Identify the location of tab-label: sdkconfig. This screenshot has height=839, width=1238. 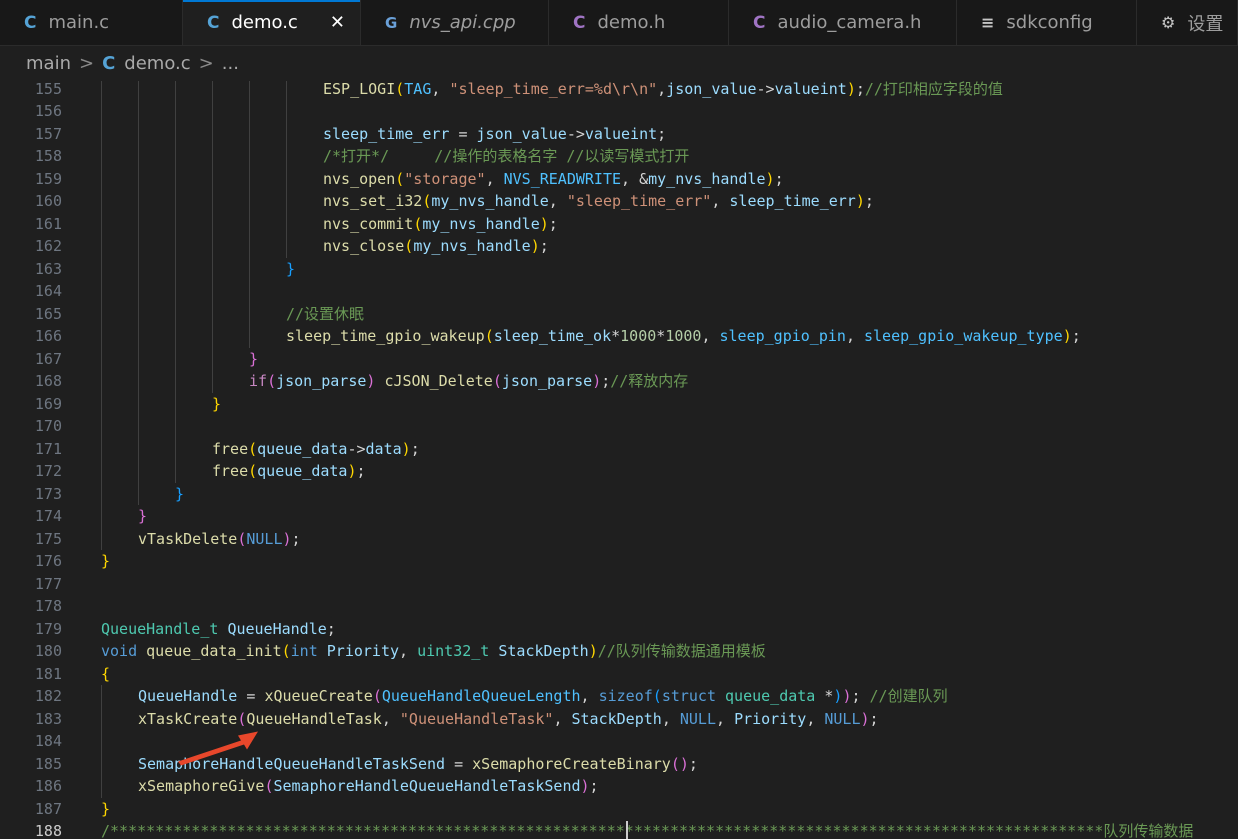
(1049, 22).